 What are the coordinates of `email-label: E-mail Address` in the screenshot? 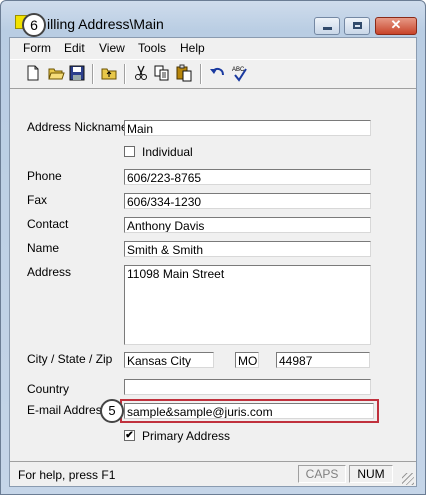 It's located at (67, 410).